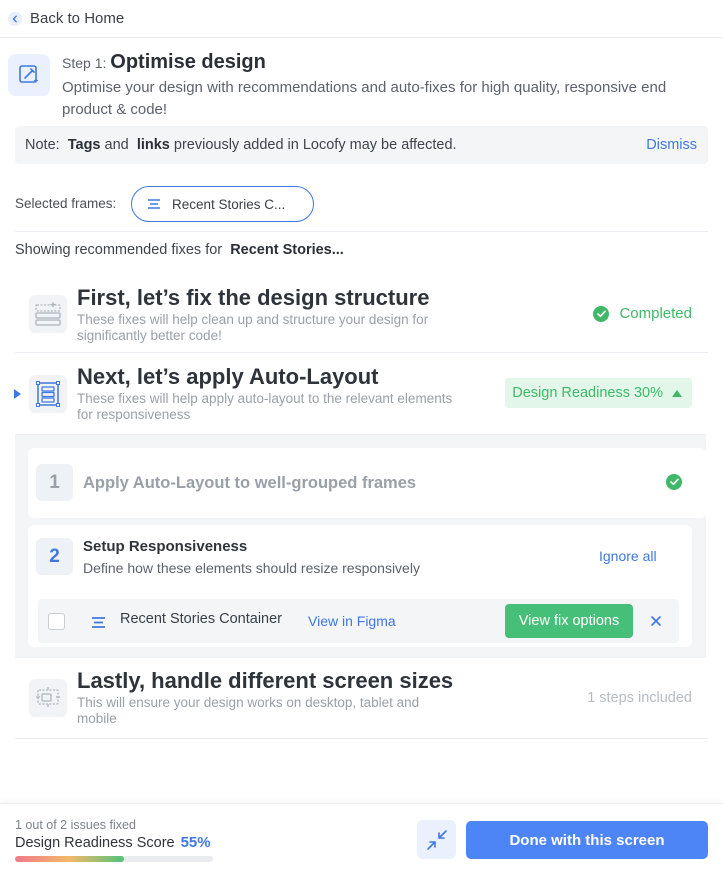 The height and width of the screenshot is (872, 723). What do you see at coordinates (165, 546) in the screenshot?
I see `step-title: Setup Responsiveness` at bounding box center [165, 546].